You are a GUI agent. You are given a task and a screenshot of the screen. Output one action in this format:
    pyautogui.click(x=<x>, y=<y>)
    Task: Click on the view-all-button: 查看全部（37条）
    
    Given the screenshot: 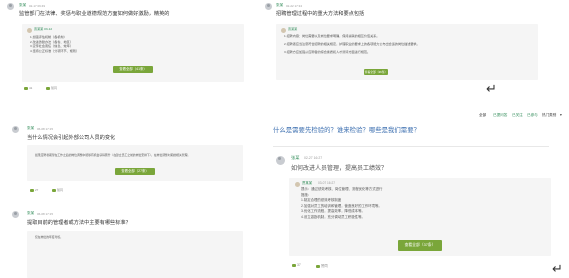 What is the action you would take?
    pyautogui.click(x=420, y=245)
    